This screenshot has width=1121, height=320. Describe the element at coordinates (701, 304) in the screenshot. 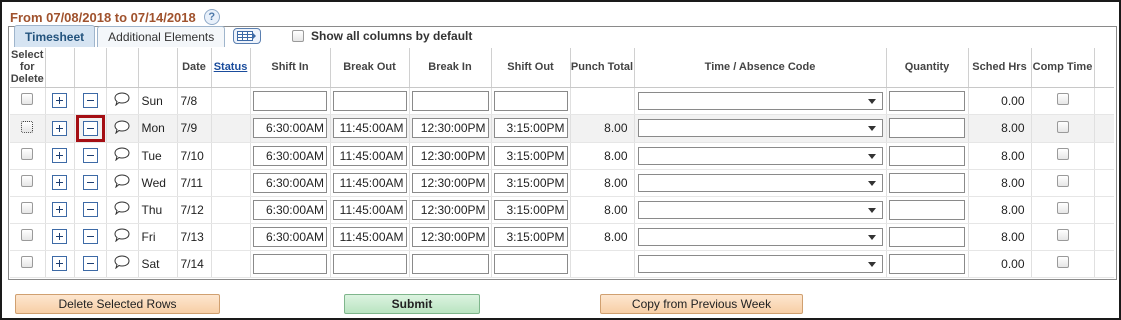

I see `copy-from-previous-week-button: Copy from Previous Week` at that location.